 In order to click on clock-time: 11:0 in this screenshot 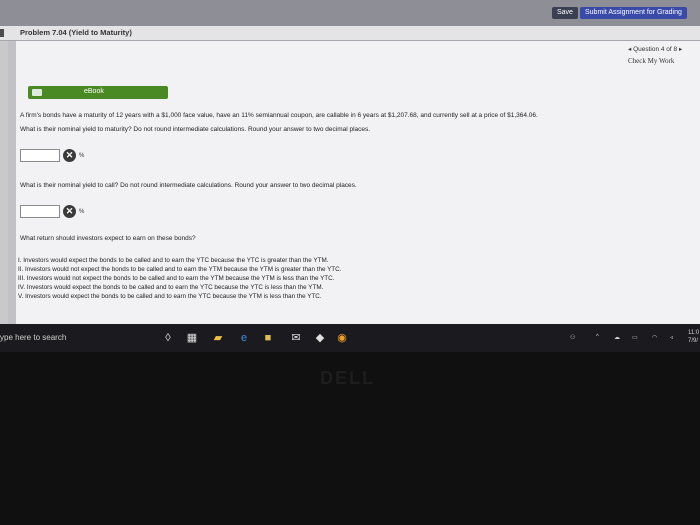, I will do `click(694, 333)`.